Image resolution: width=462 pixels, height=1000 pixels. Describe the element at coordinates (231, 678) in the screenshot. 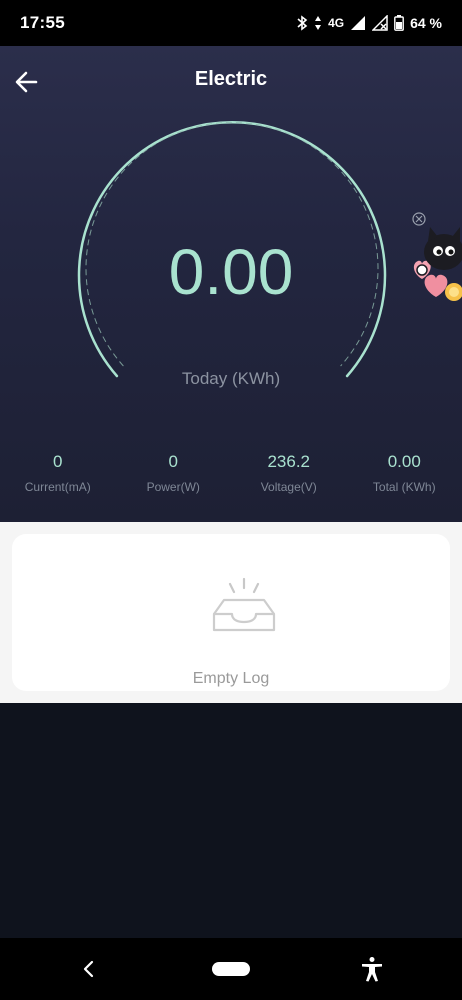

I see `empty-log-text: Empty Log` at that location.